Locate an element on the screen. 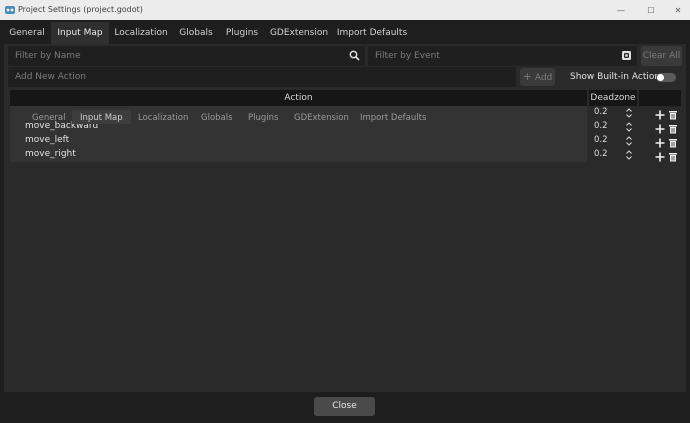  add-action-button: + Add is located at coordinates (537, 77).